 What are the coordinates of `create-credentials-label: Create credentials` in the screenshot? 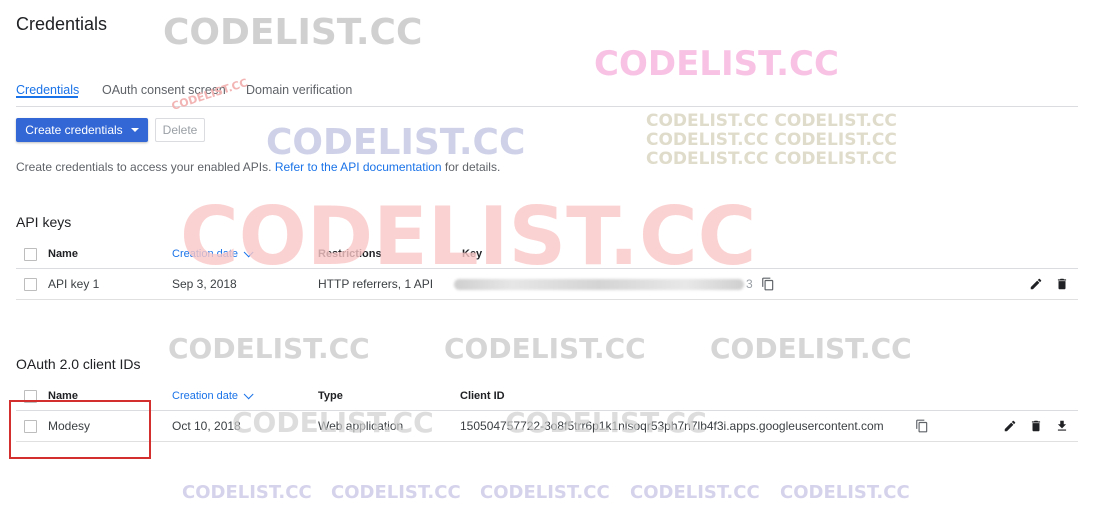 It's located at (74, 130).